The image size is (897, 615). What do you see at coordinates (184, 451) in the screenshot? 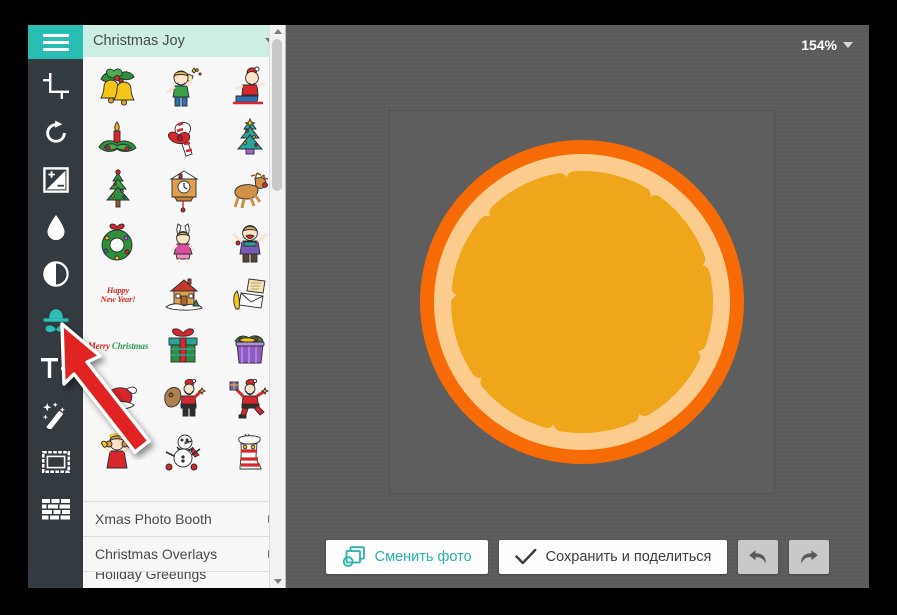
I see `snowman-sticker` at bounding box center [184, 451].